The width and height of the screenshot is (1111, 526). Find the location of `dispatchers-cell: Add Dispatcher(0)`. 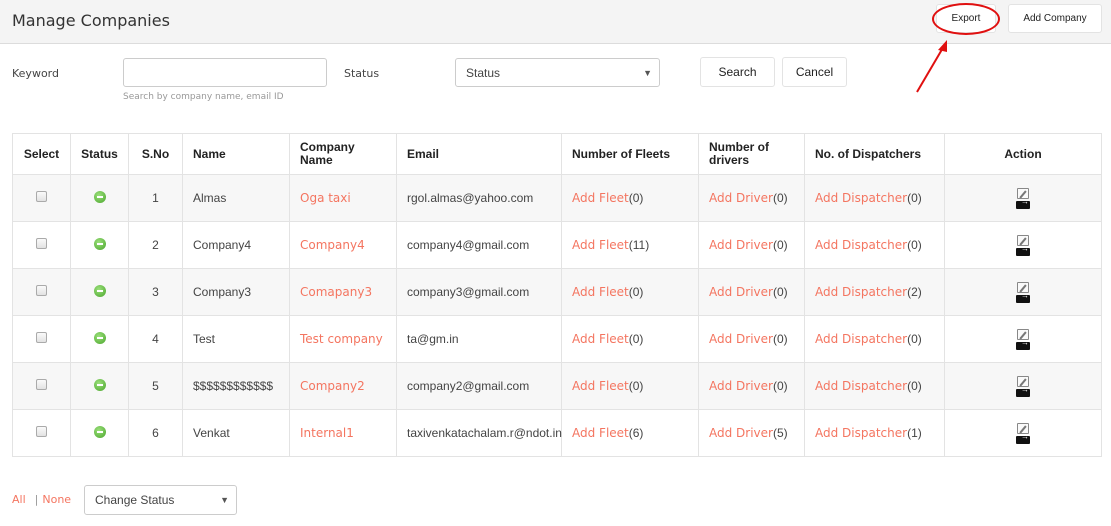

dispatchers-cell: Add Dispatcher(0) is located at coordinates (874, 198).